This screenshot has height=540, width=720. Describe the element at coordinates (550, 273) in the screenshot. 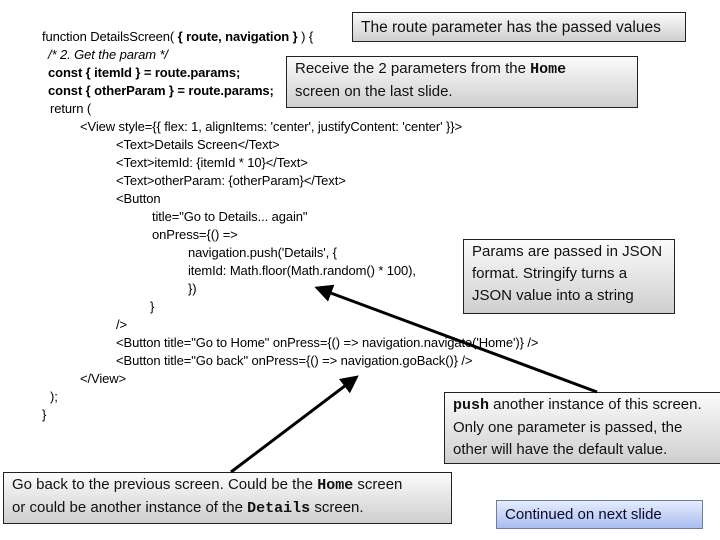

I see `callout-line: format. Stringify turns a` at that location.